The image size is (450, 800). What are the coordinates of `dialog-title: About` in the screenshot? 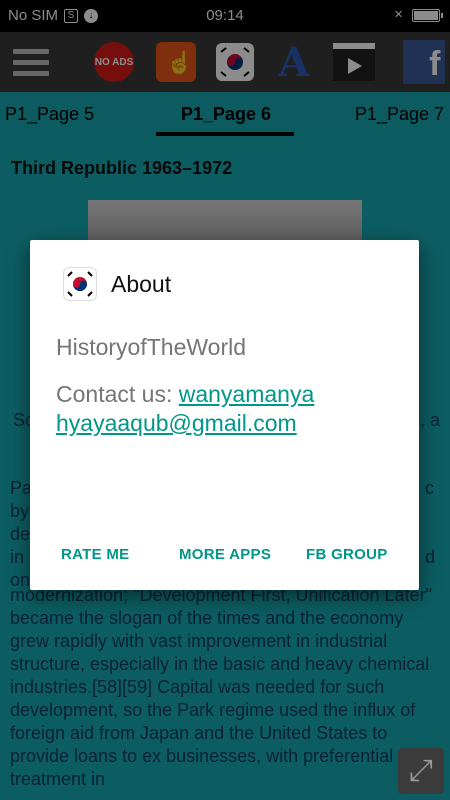 It's located at (141, 284).